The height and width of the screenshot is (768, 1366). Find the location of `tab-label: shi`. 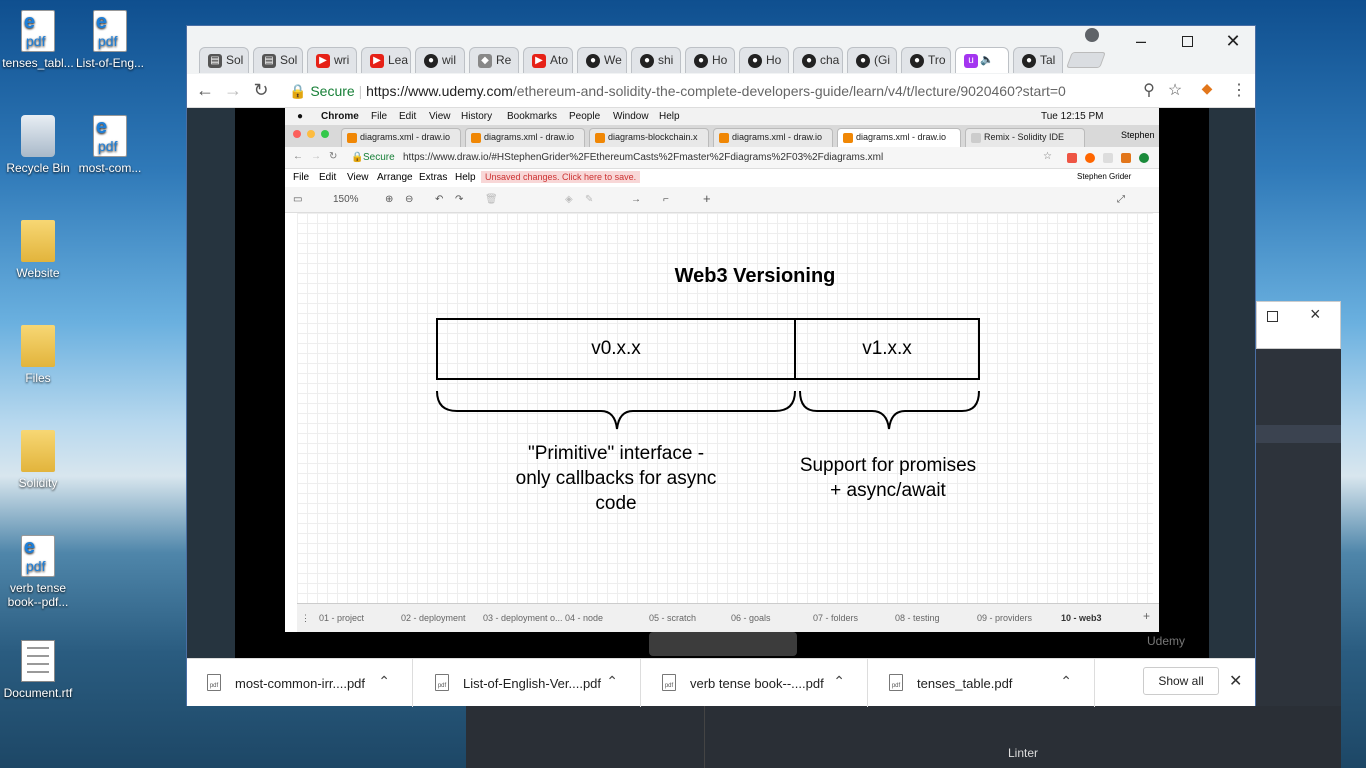

tab-label: shi is located at coordinates (666, 60).